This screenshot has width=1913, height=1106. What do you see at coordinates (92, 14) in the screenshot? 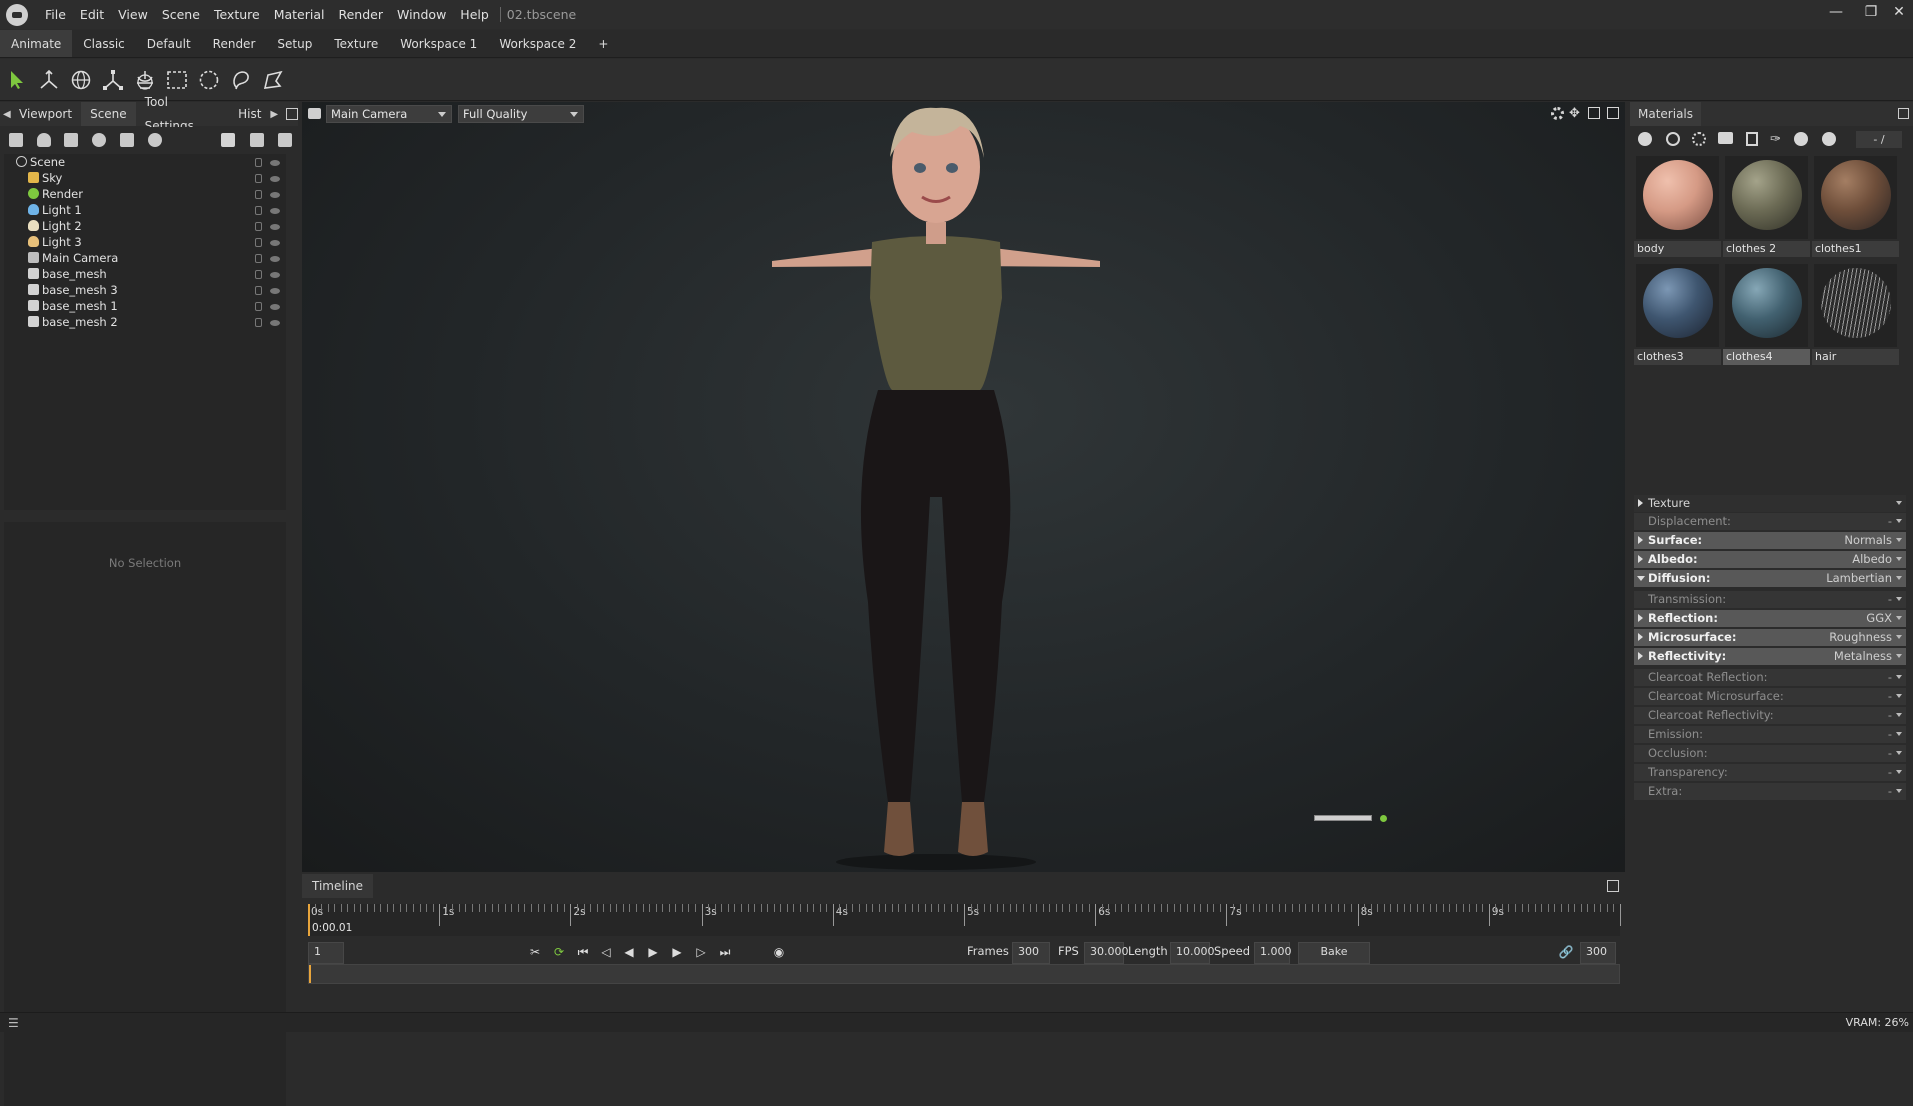
I see `menu-edit: Edit` at bounding box center [92, 14].